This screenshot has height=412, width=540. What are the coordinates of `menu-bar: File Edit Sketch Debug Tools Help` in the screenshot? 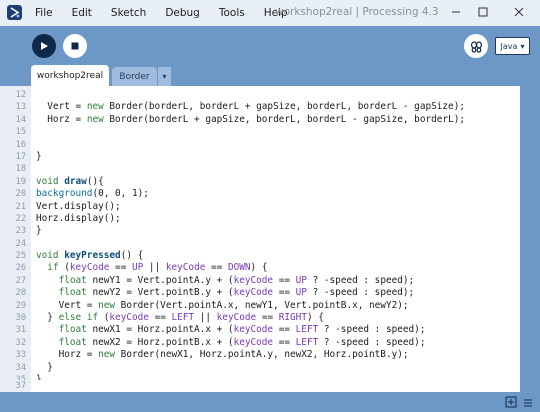 It's located at (171, 13).